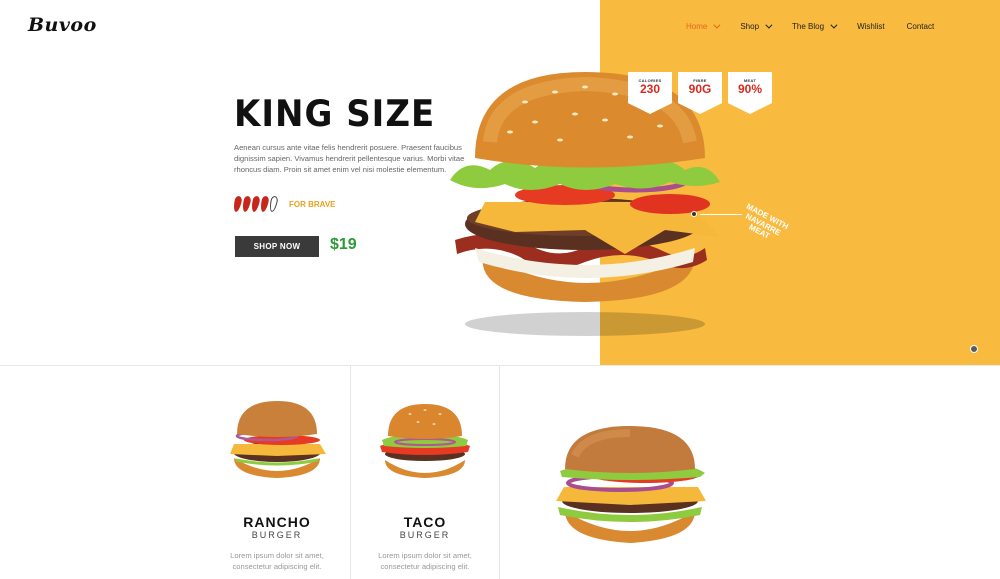 This screenshot has height=579, width=1000. I want to click on annotation-pointer-line, so click(721, 214).